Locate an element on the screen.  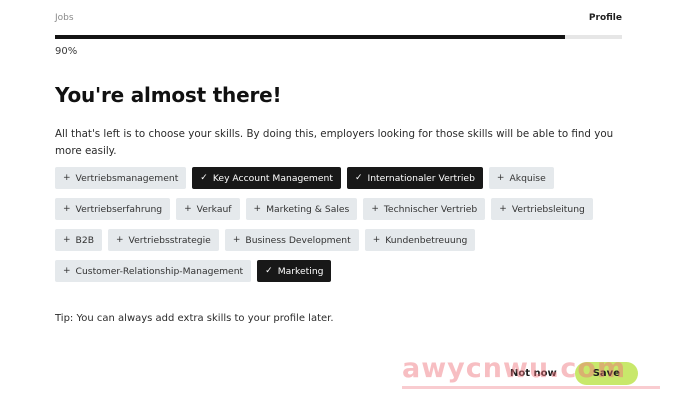
skill-chip: + Verkauf is located at coordinates (208, 209).